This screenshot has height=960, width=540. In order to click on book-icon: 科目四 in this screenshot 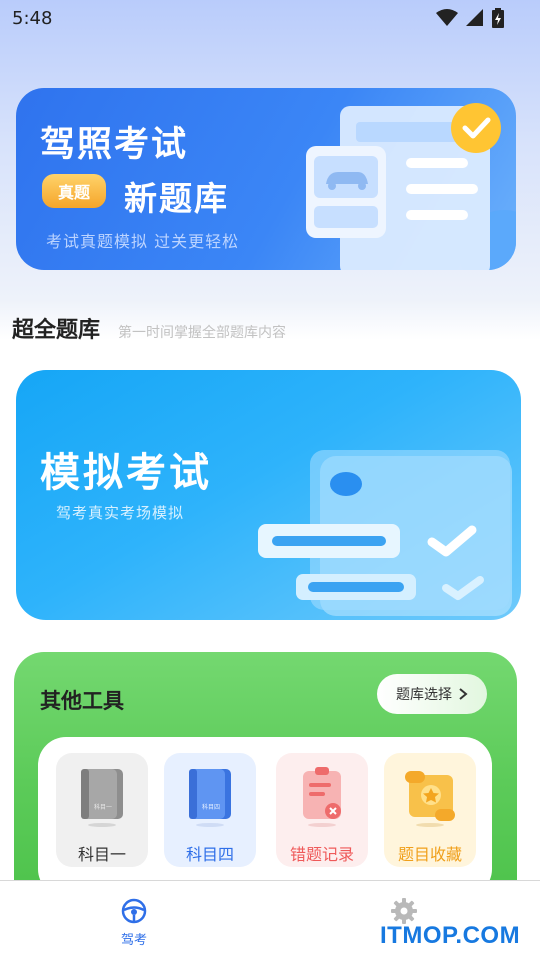, I will do `click(210, 798)`.